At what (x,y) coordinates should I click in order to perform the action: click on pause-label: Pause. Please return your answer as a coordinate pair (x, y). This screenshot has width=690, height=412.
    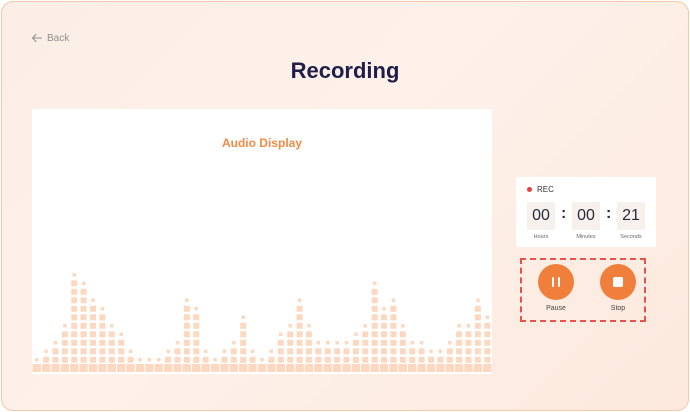
    Looking at the image, I should click on (556, 308).